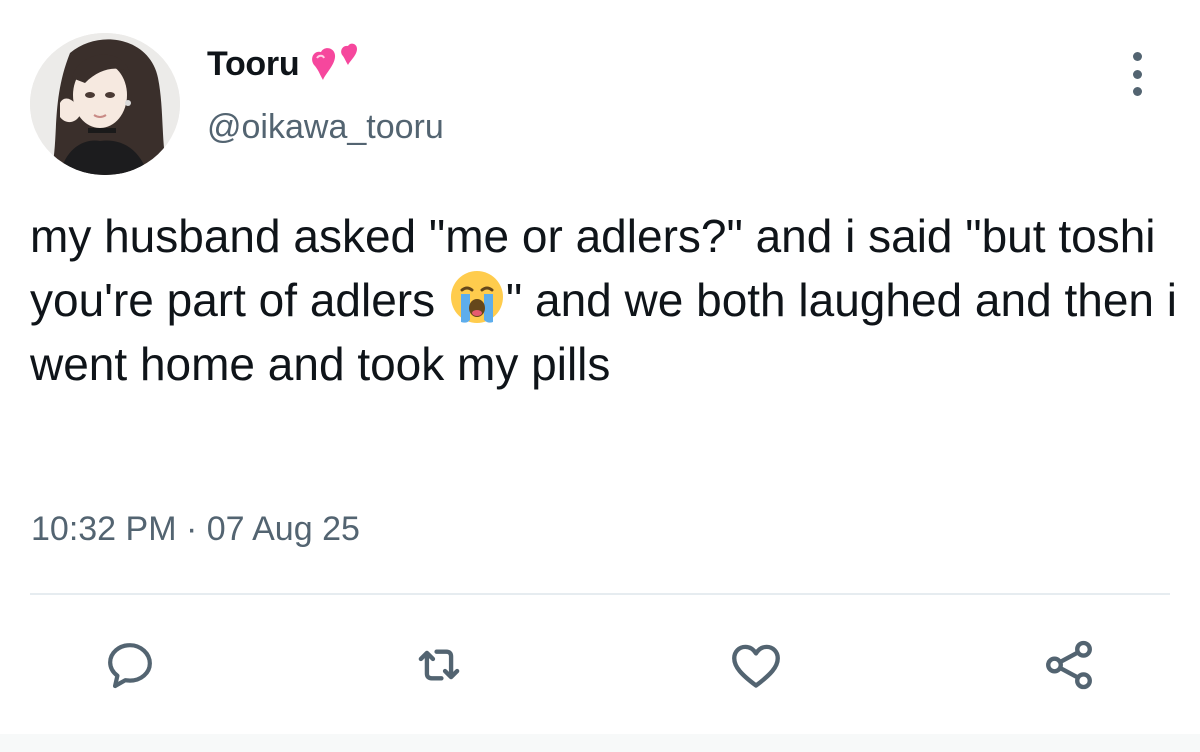  I want to click on loudly-crying-face-icon, so click(476, 297).